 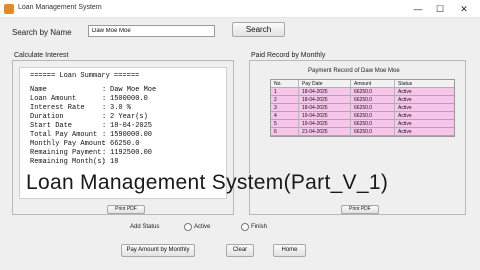 I want to click on summary-value: 3.0 %, so click(x=121, y=108).